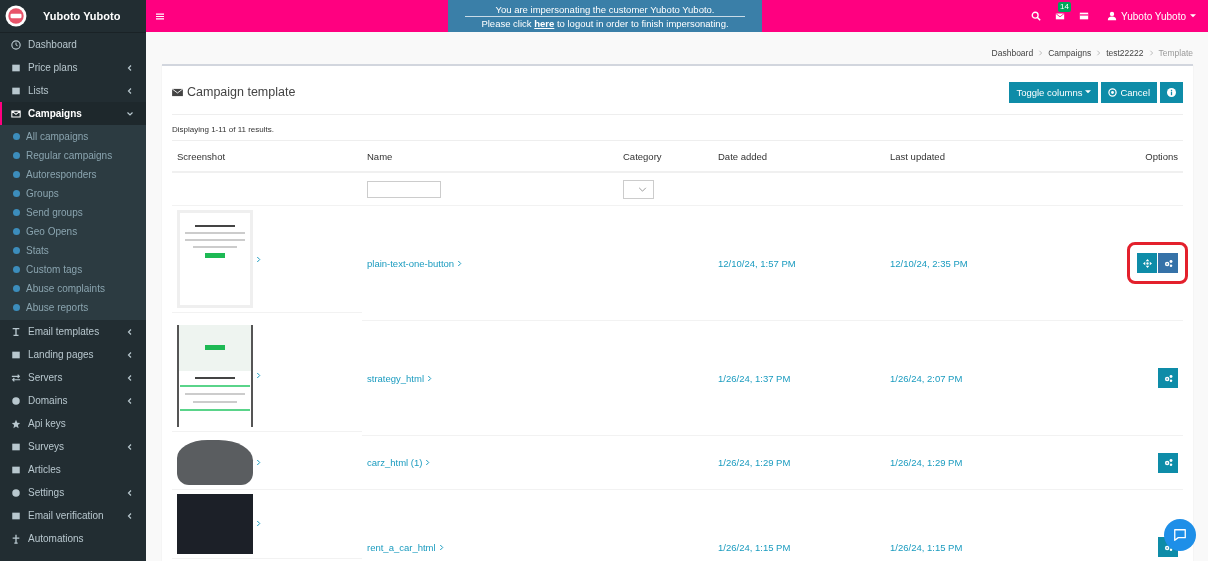 The height and width of the screenshot is (561, 1208). What do you see at coordinates (544, 23) in the screenshot?
I see `logout-link: here` at bounding box center [544, 23].